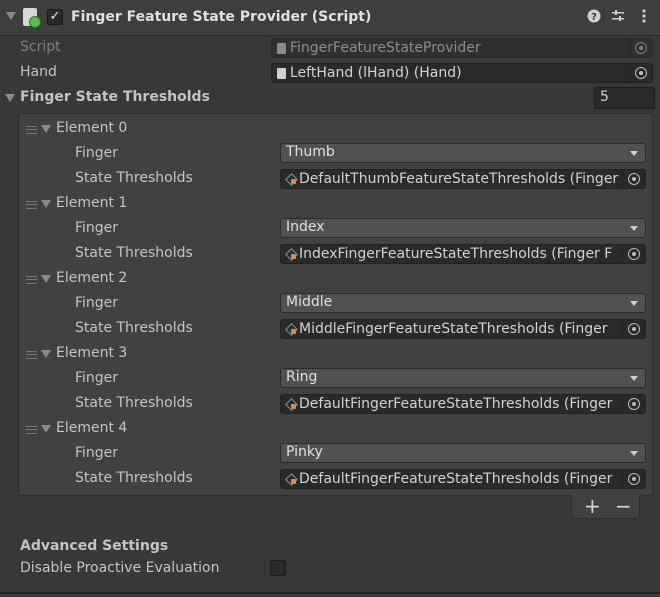 This screenshot has width=660, height=597. I want to click on foldout-arrow-icon, so click(11, 16).